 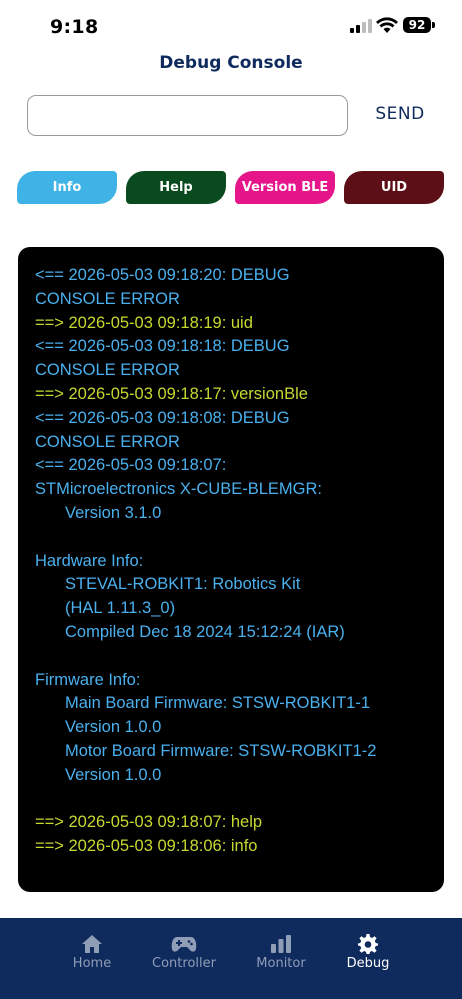 I want to click on home-icon, so click(x=92, y=944).